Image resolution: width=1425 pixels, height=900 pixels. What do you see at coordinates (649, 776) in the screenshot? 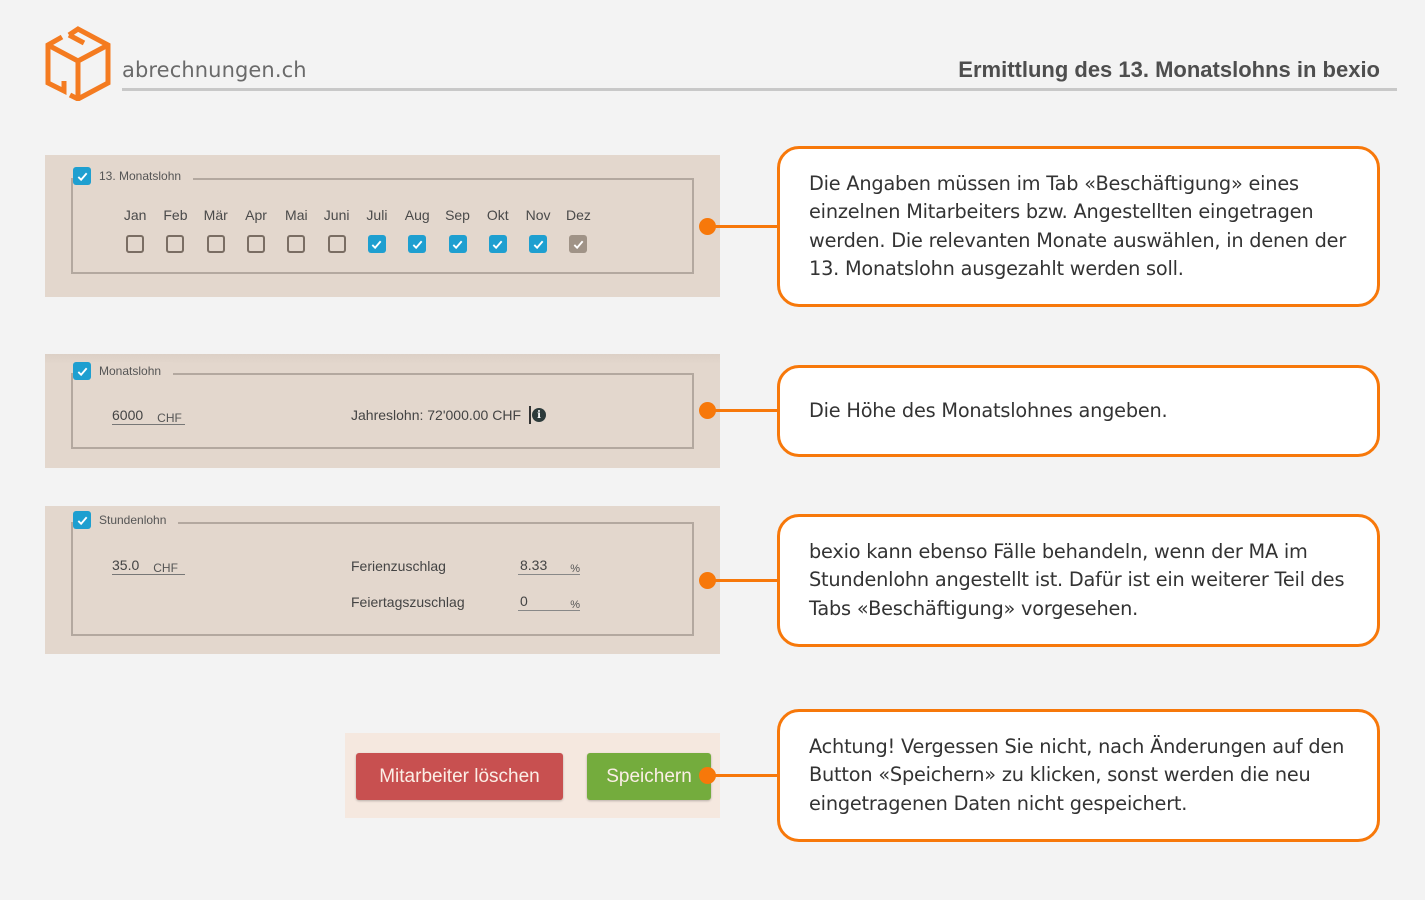
I see `save-button: Speichern` at bounding box center [649, 776].